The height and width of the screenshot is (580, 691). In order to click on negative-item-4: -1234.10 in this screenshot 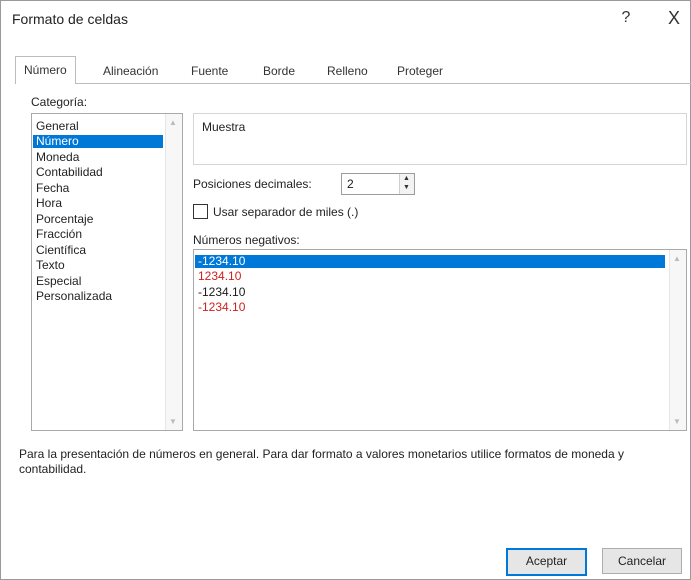, I will do `click(221, 307)`.